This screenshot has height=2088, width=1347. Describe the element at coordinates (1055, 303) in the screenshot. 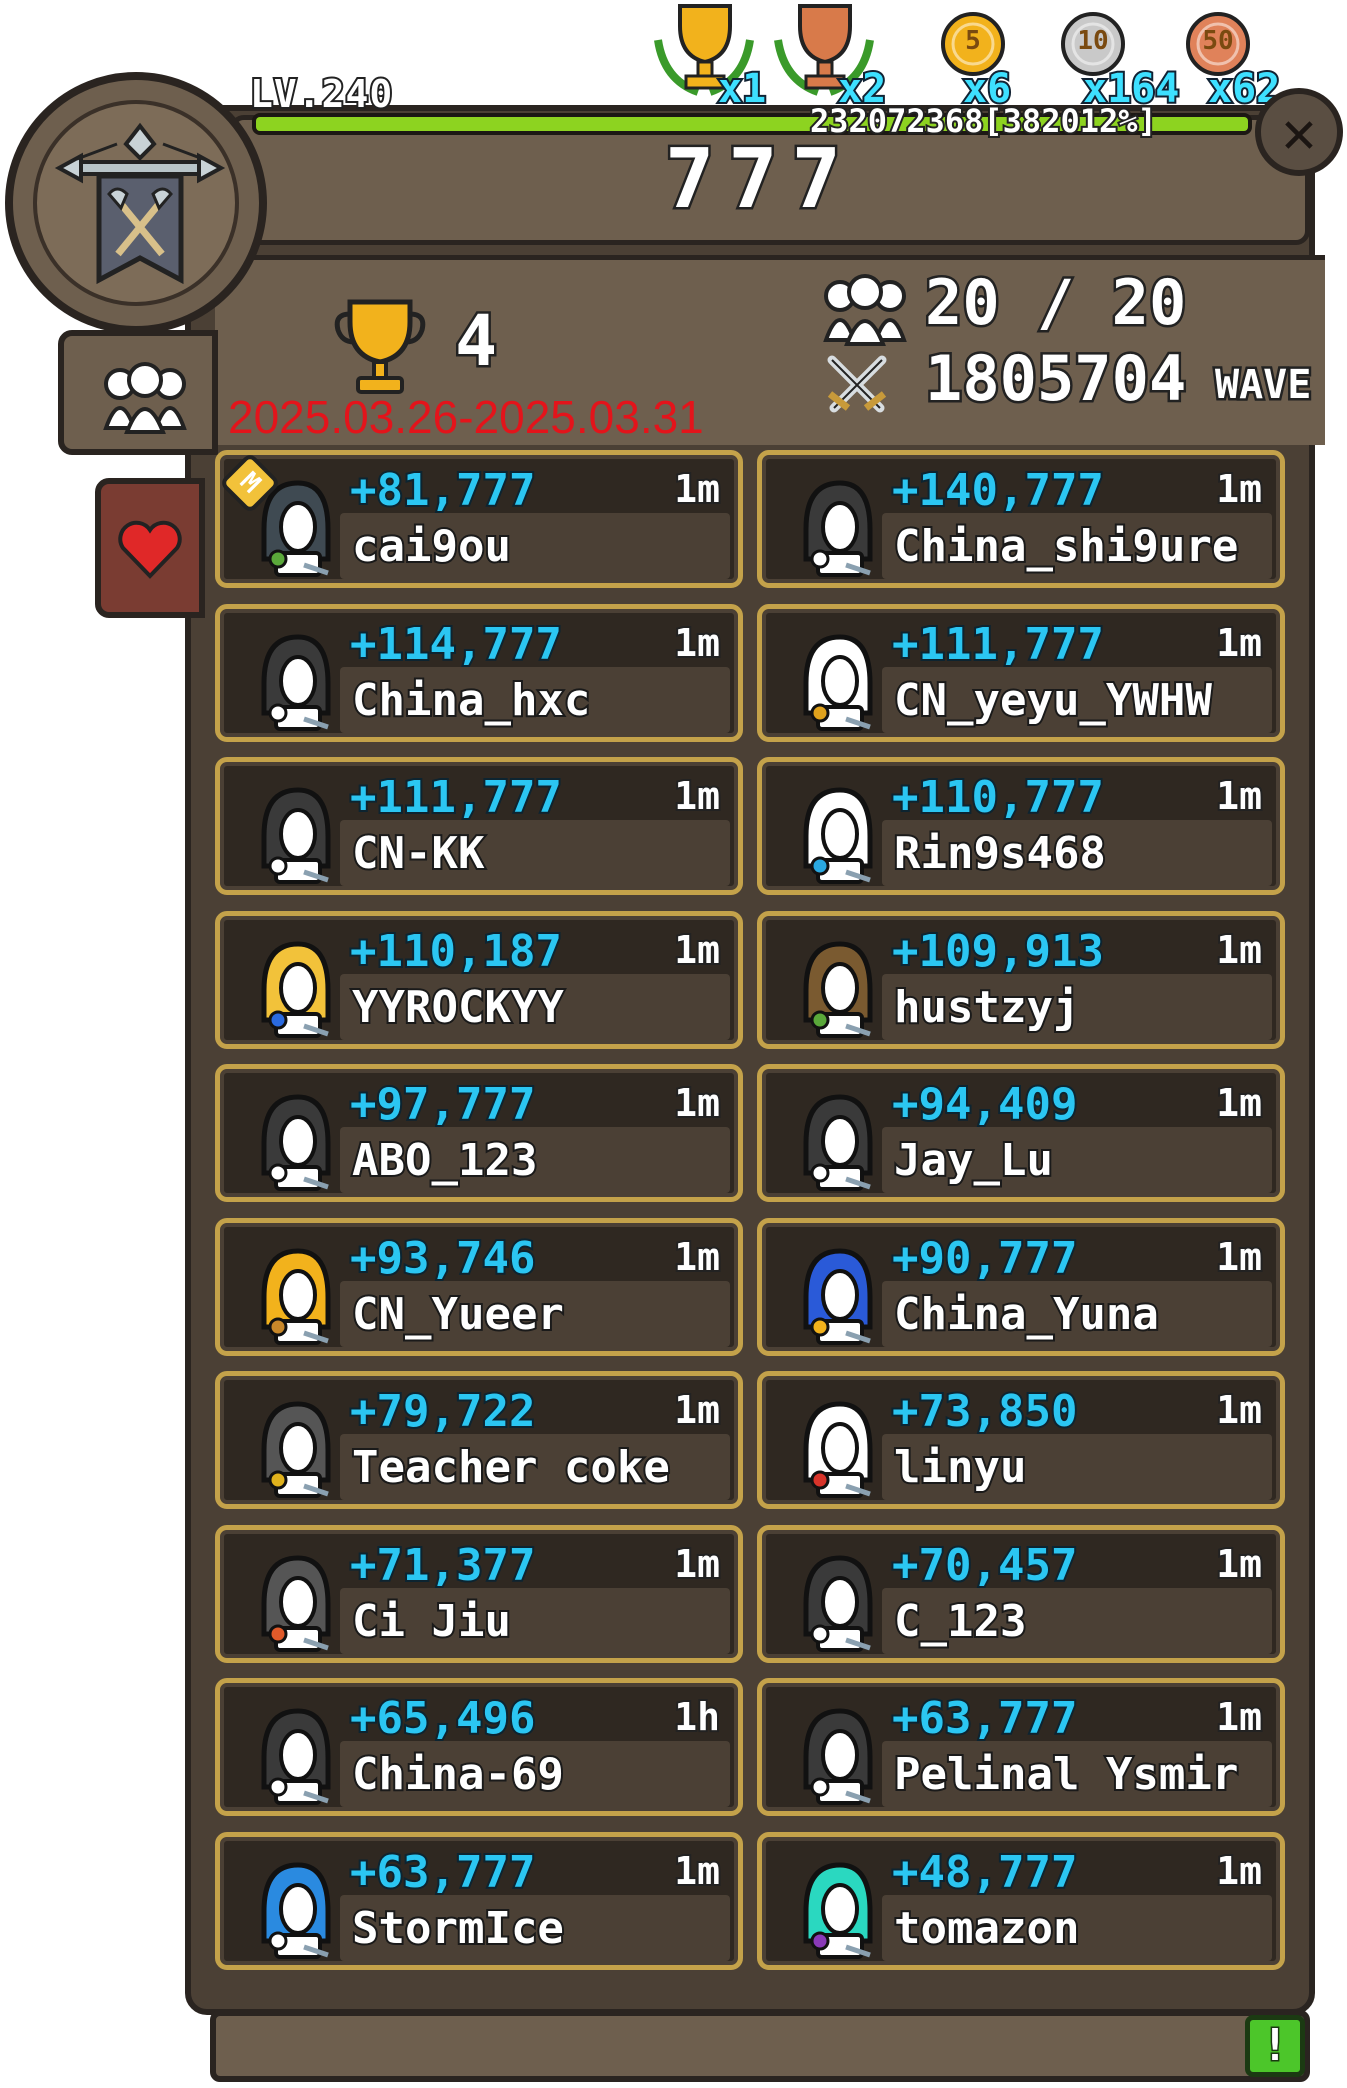

I see `members-count: 20 / 20` at that location.